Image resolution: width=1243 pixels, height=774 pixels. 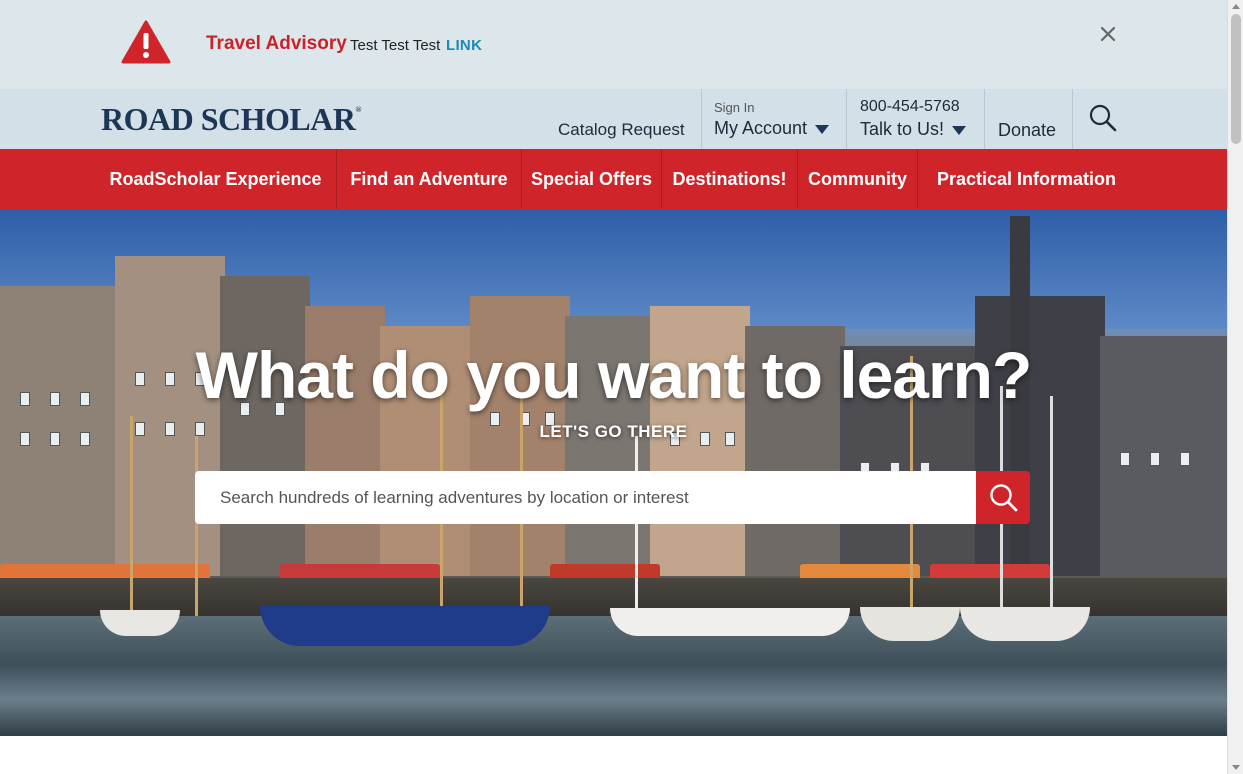 What do you see at coordinates (1236, 6) in the screenshot?
I see `scroll-up-arrow-icon` at bounding box center [1236, 6].